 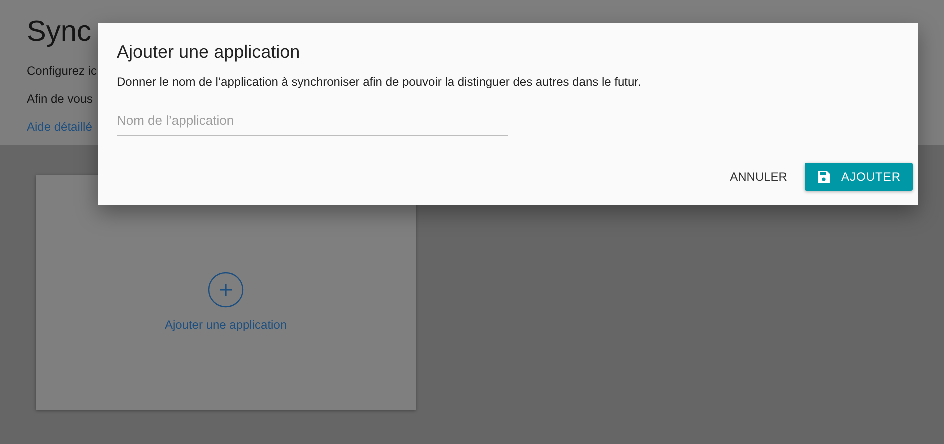 I want to click on application-name-field: Nom de l’application, so click(x=312, y=121).